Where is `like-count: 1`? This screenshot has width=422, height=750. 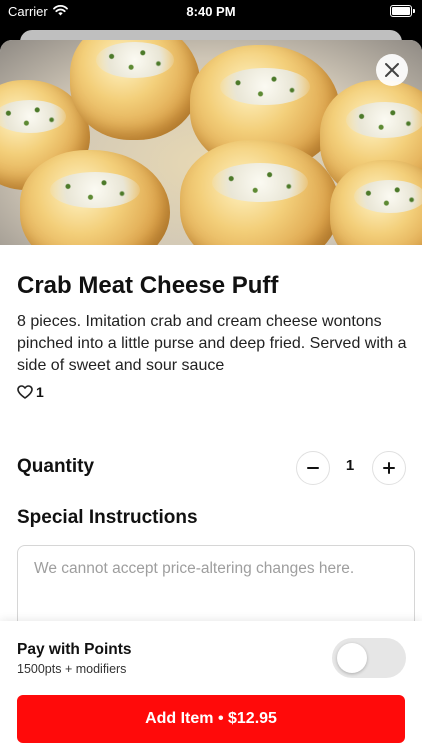
like-count: 1 is located at coordinates (40, 392).